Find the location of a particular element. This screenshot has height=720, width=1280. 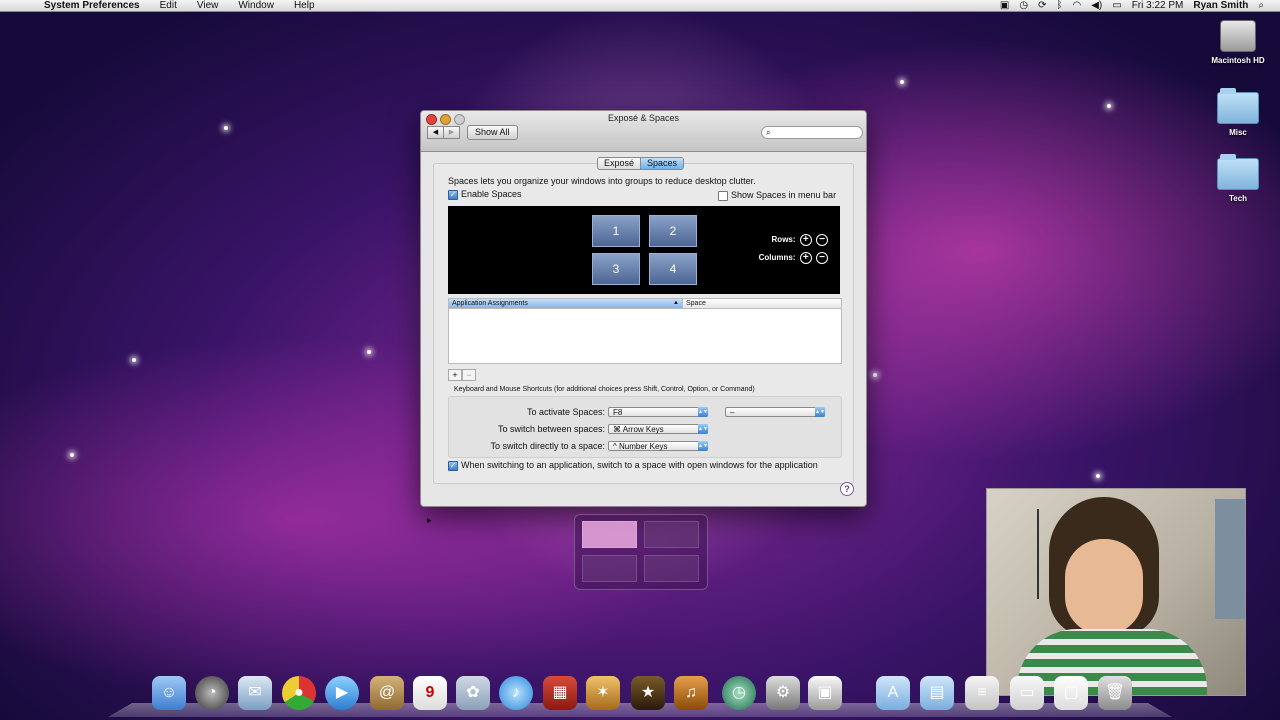

person-face is located at coordinates (1104, 587).